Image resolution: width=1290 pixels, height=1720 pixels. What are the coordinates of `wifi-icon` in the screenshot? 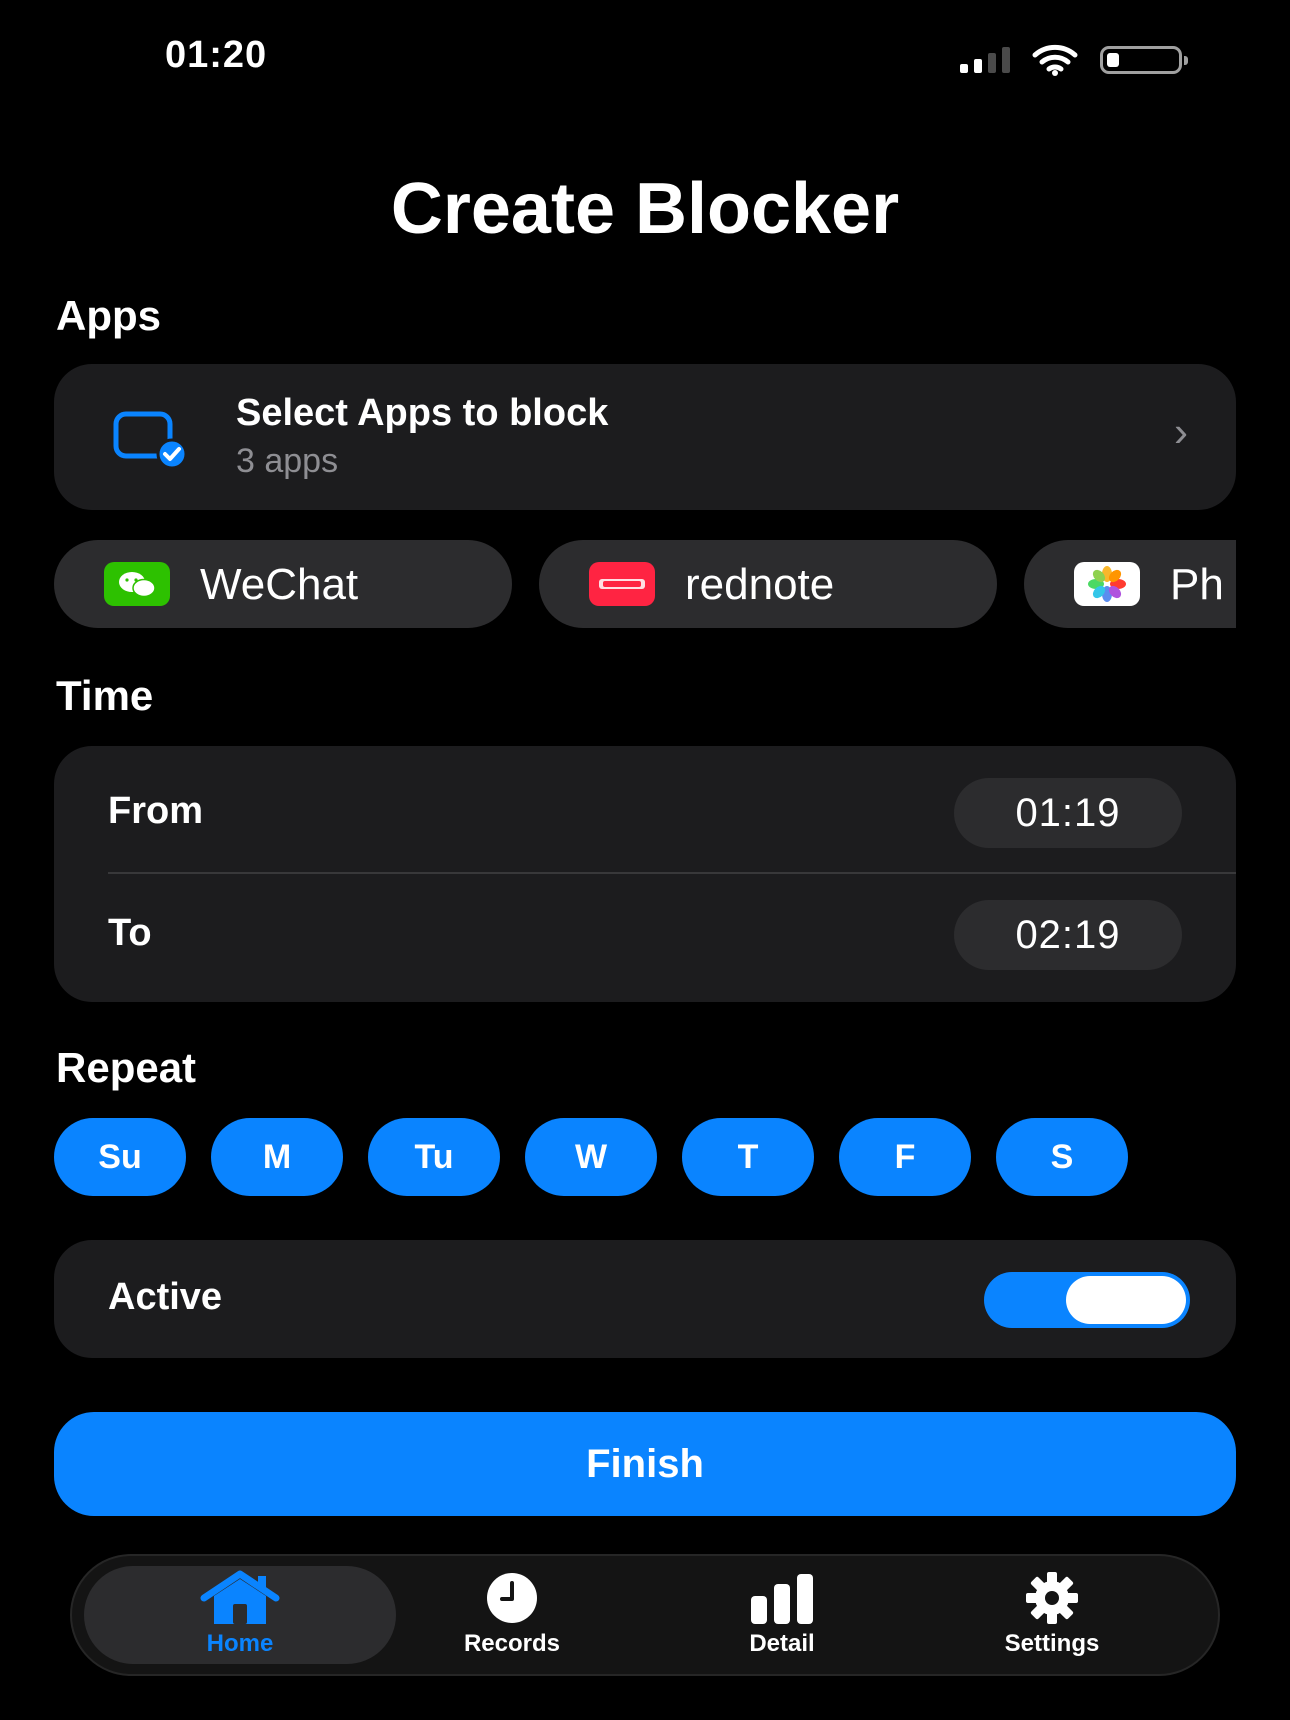 It's located at (1055, 60).